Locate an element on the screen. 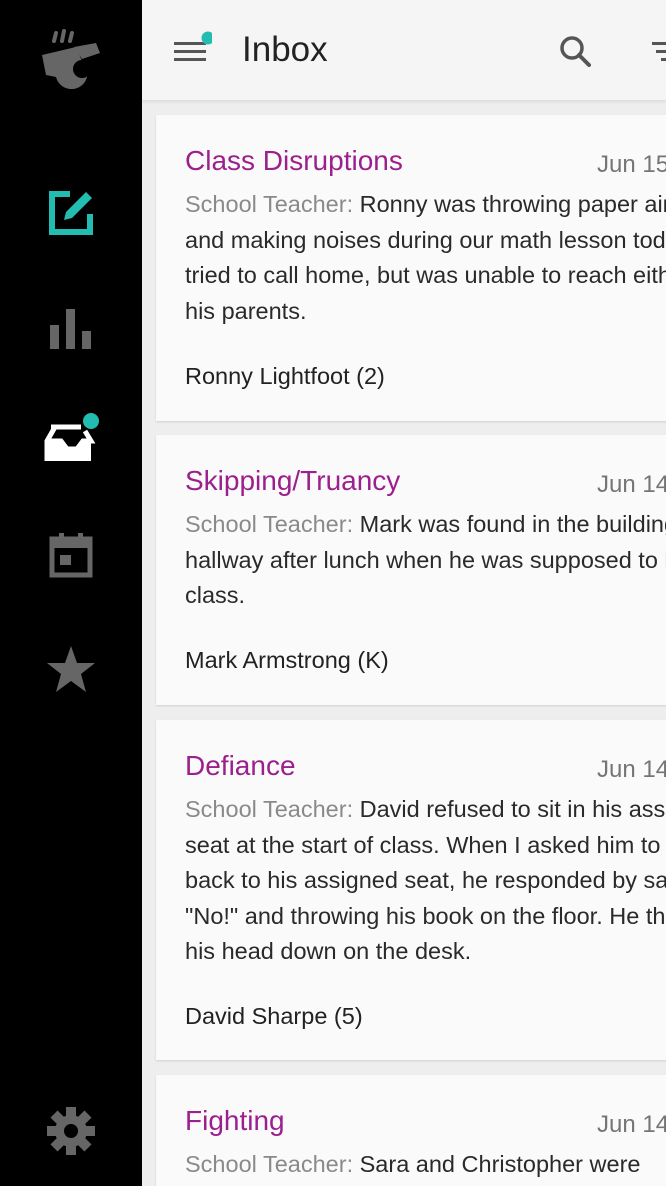 This screenshot has height=1186, width=666. menu-button is located at coordinates (191, 50).